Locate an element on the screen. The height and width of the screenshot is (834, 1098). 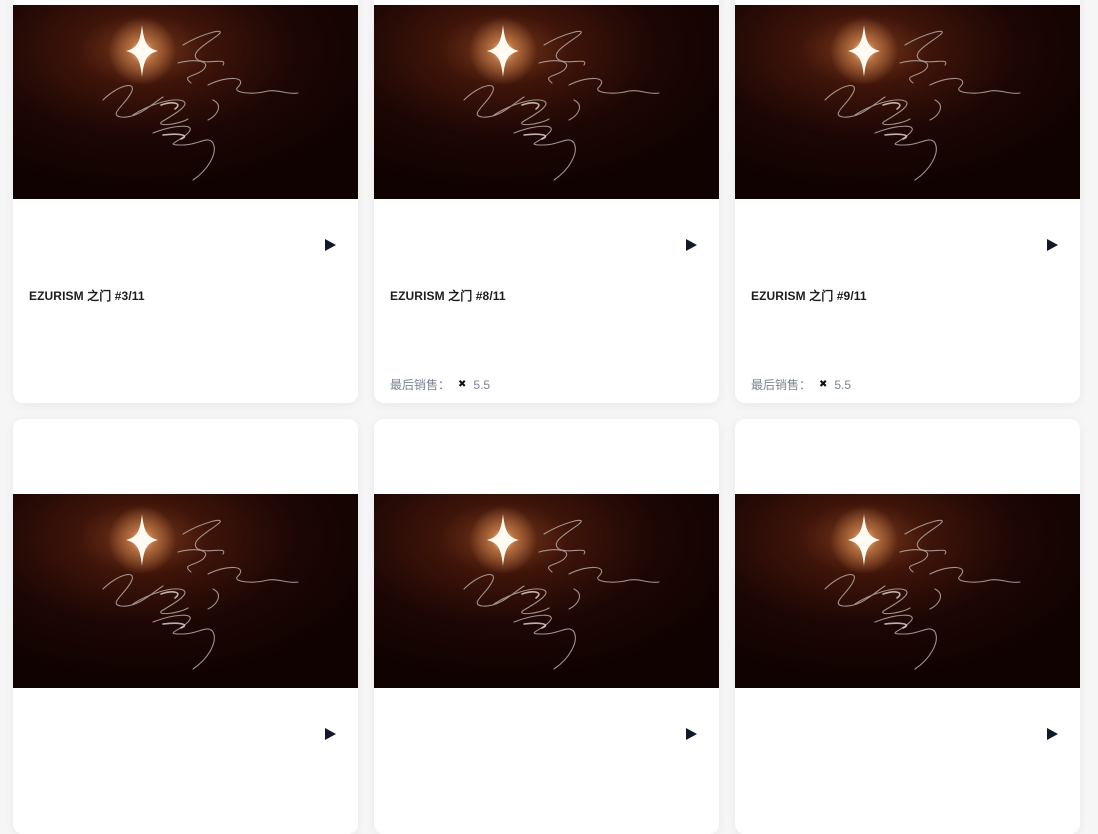
nft-title: EZURISM 之门 #8/11 is located at coordinates (448, 295).